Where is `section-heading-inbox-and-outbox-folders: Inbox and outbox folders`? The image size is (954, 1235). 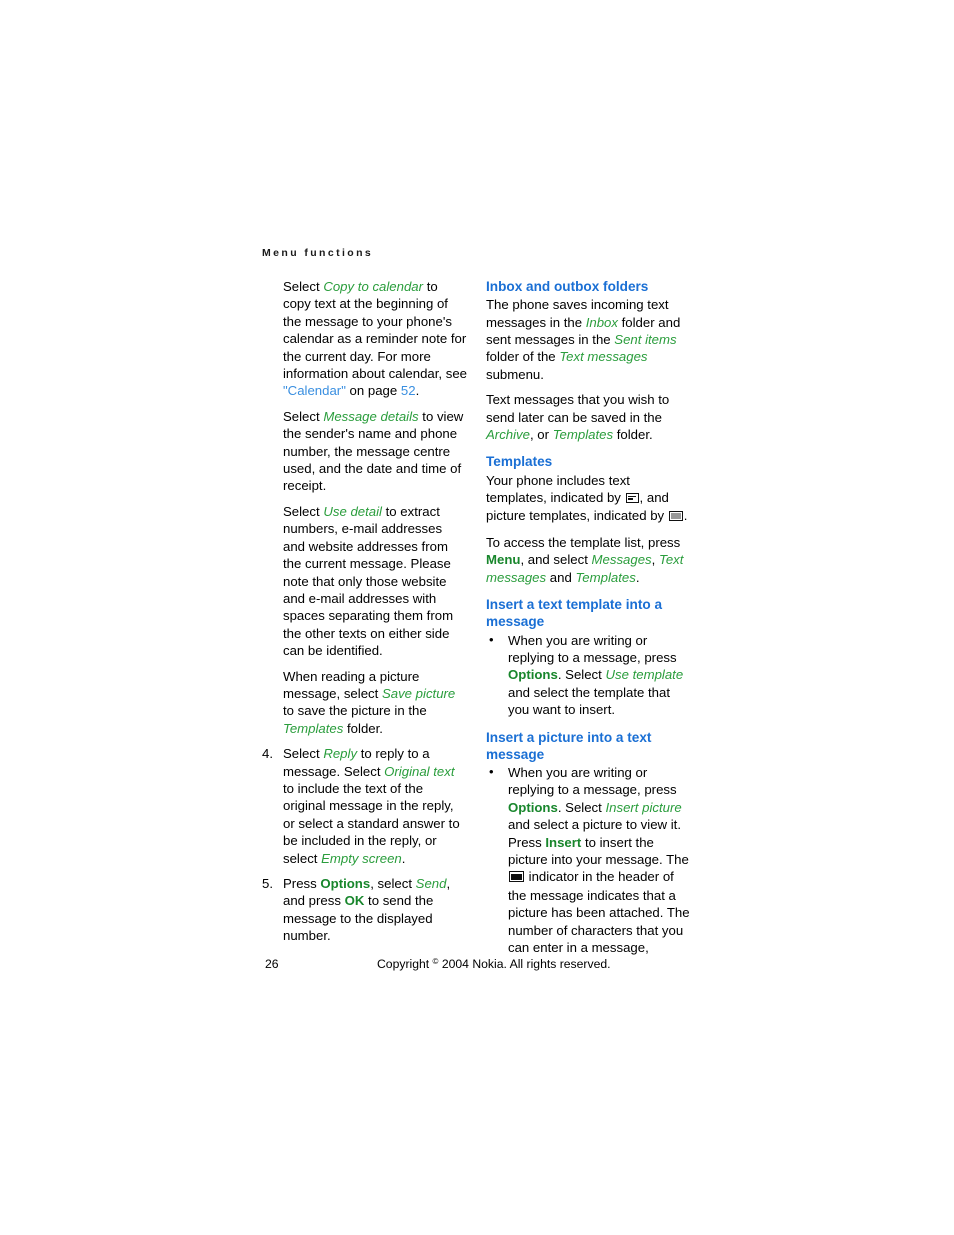 section-heading-inbox-and-outbox-folders: Inbox and outbox folders is located at coordinates (567, 286).